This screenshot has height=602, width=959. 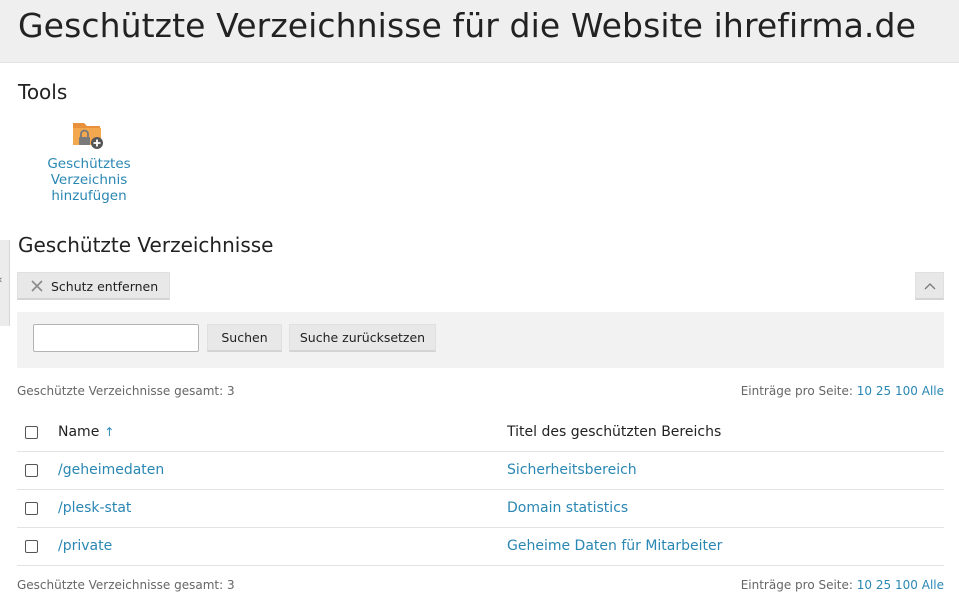 What do you see at coordinates (85, 546) in the screenshot?
I see `directory-name-link: /private` at bounding box center [85, 546].